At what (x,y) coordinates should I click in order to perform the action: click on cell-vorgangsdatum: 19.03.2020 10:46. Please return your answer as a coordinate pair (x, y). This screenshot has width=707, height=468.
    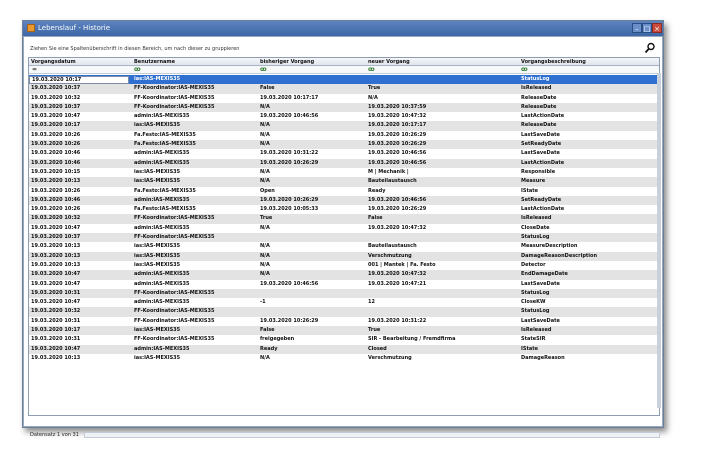
    Looking at the image, I should click on (56, 162).